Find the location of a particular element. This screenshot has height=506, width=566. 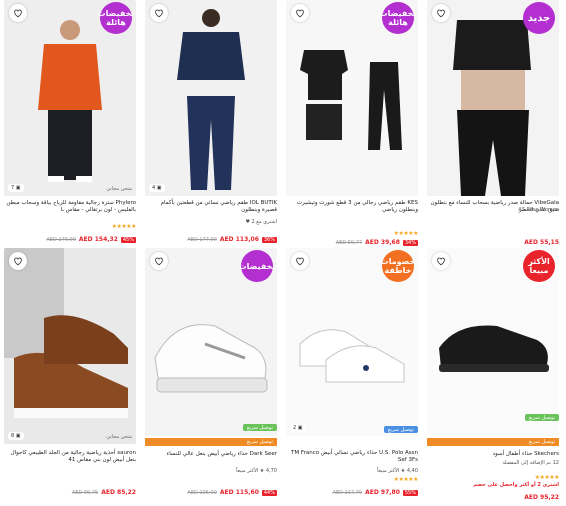

old-price: AED 177,00 is located at coordinates (202, 239).